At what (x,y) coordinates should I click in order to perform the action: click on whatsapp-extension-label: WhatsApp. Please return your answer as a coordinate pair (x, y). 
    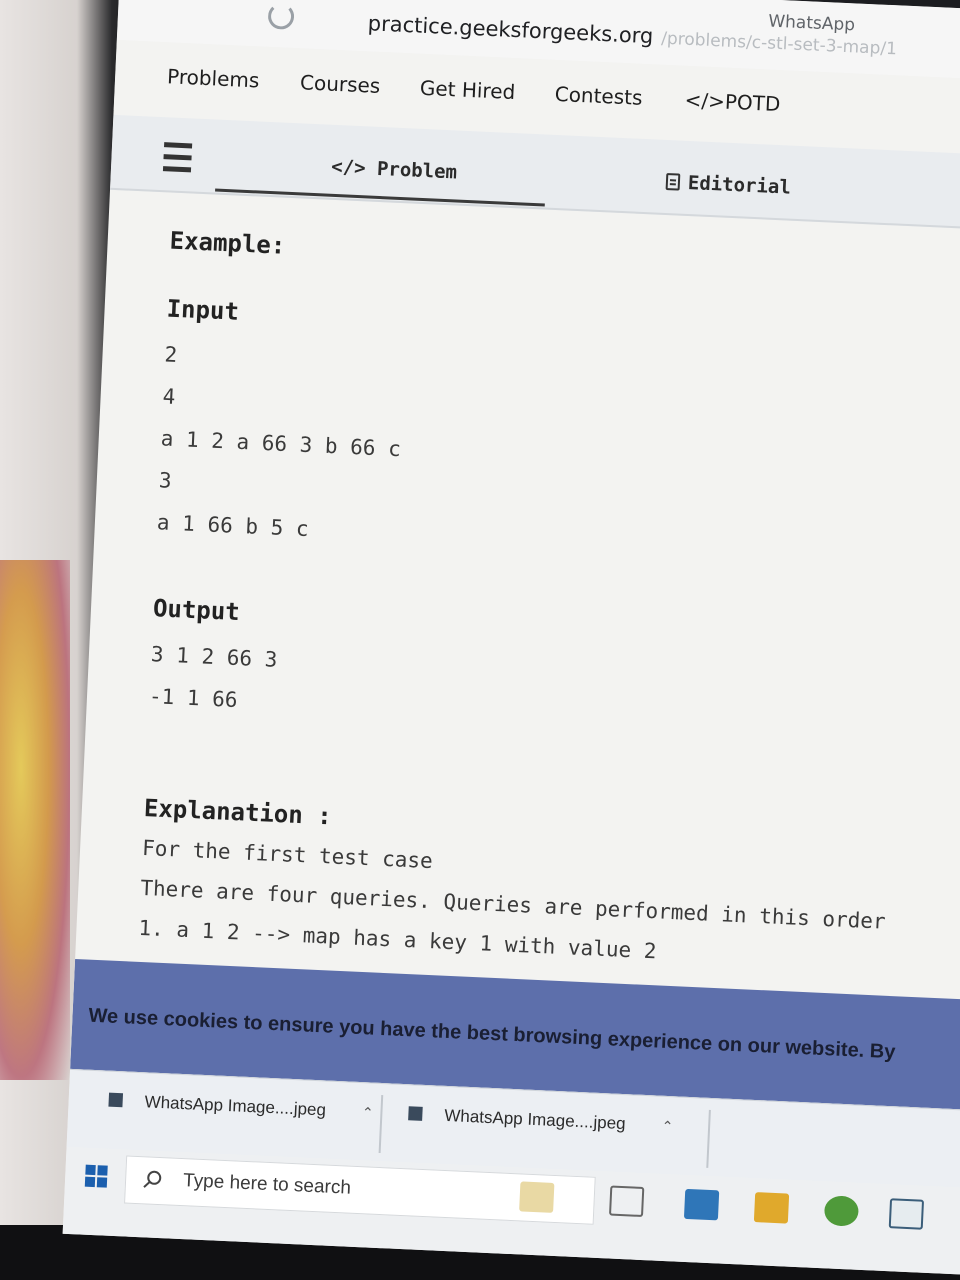
    Looking at the image, I should click on (812, 23).